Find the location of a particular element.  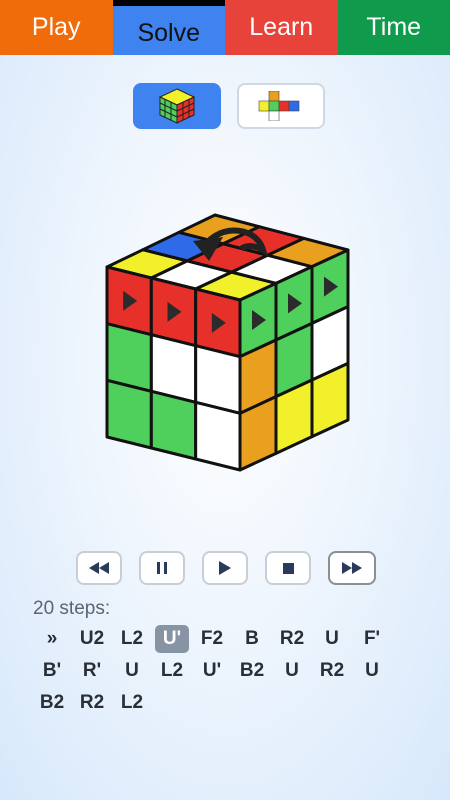

move-token: B is located at coordinates (252, 639).